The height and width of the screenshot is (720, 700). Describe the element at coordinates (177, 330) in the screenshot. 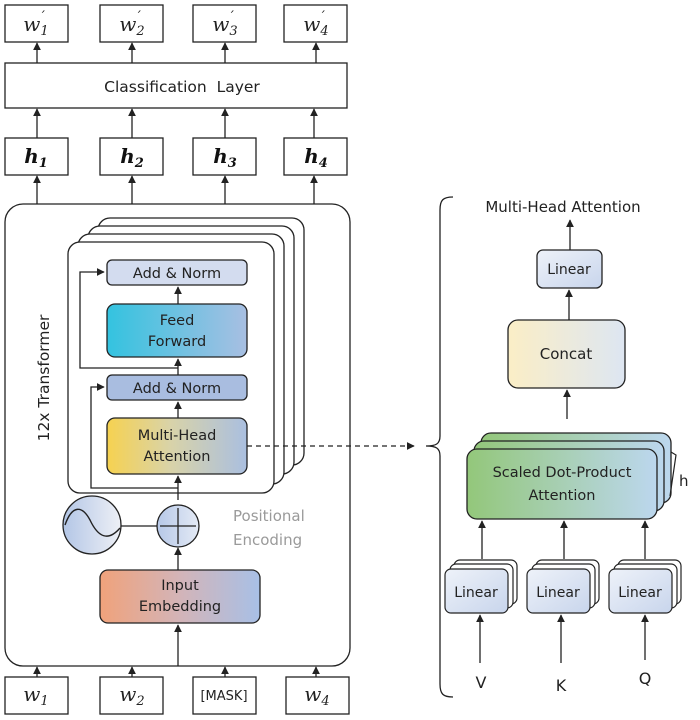

I see `feed-forward-block: Feed Forward` at that location.